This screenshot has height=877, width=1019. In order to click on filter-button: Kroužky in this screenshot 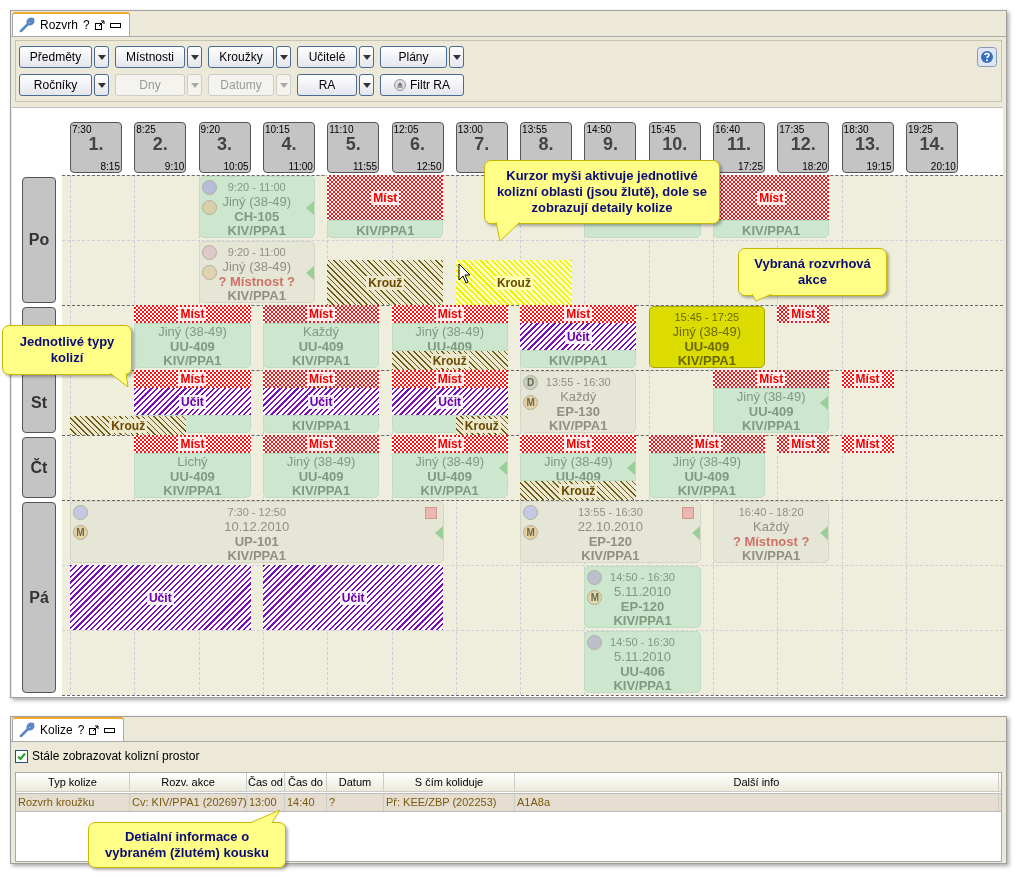, I will do `click(241, 57)`.